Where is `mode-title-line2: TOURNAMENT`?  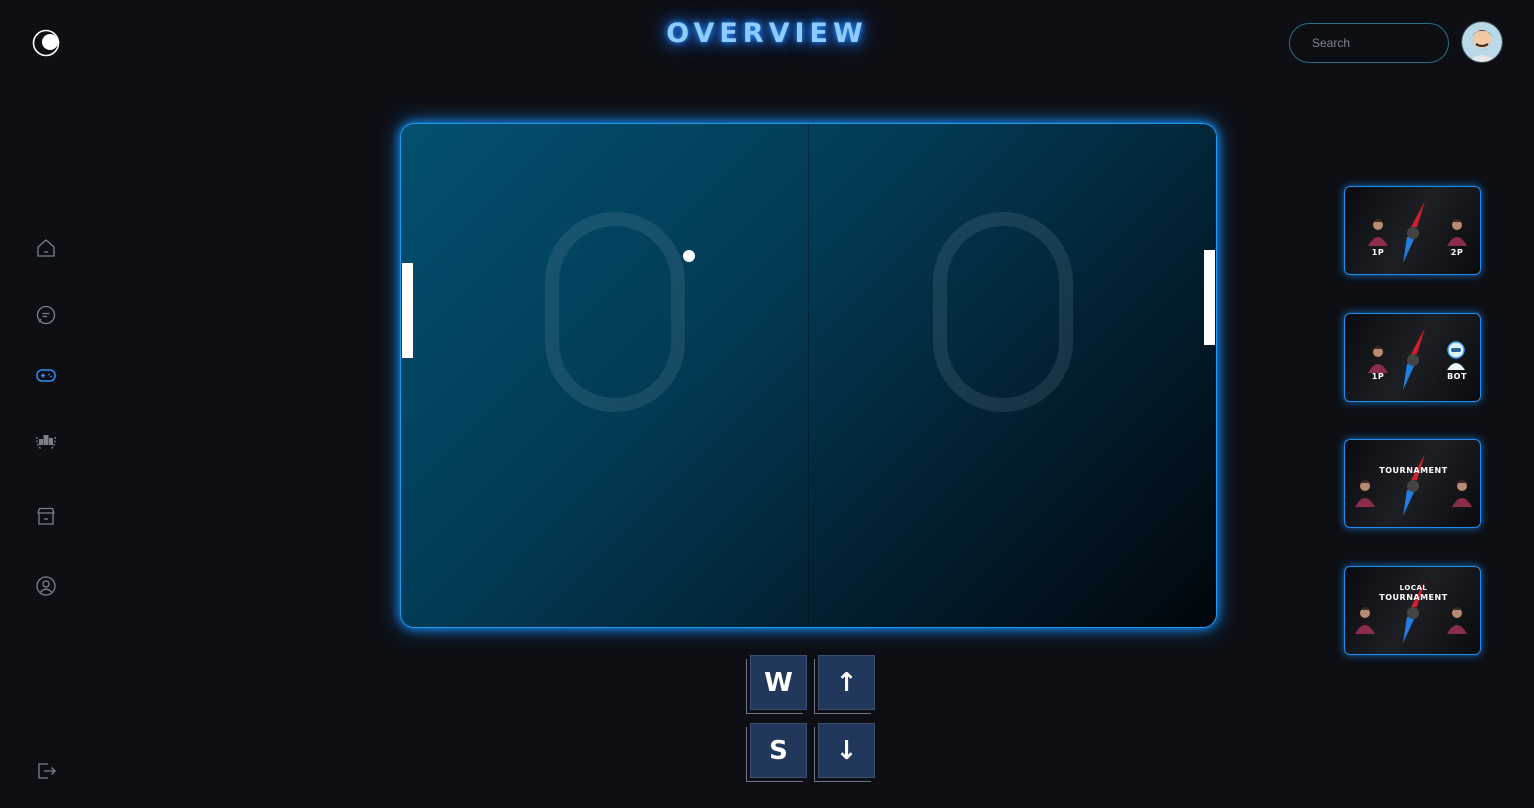 mode-title-line2: TOURNAMENT is located at coordinates (1413, 597).